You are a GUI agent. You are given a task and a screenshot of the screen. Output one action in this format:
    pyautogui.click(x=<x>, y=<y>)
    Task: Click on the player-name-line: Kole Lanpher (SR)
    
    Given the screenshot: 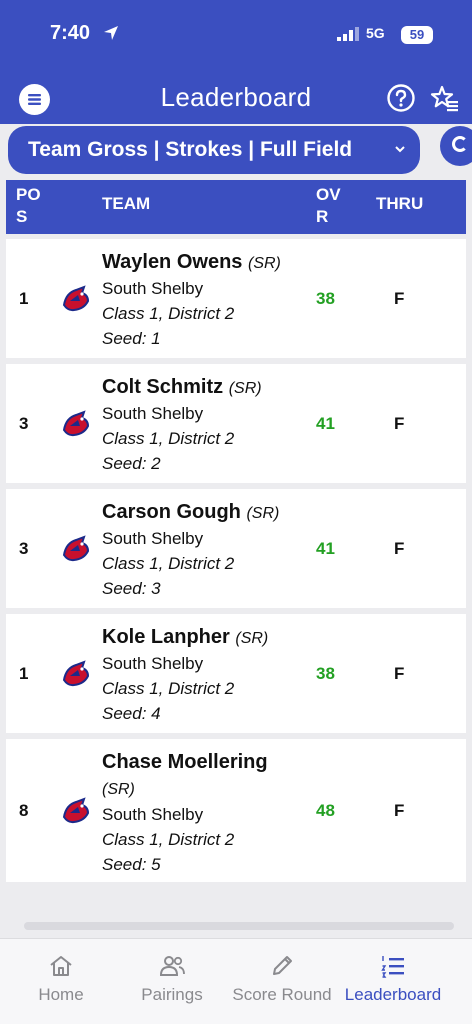 What is the action you would take?
    pyautogui.click(x=207, y=638)
    